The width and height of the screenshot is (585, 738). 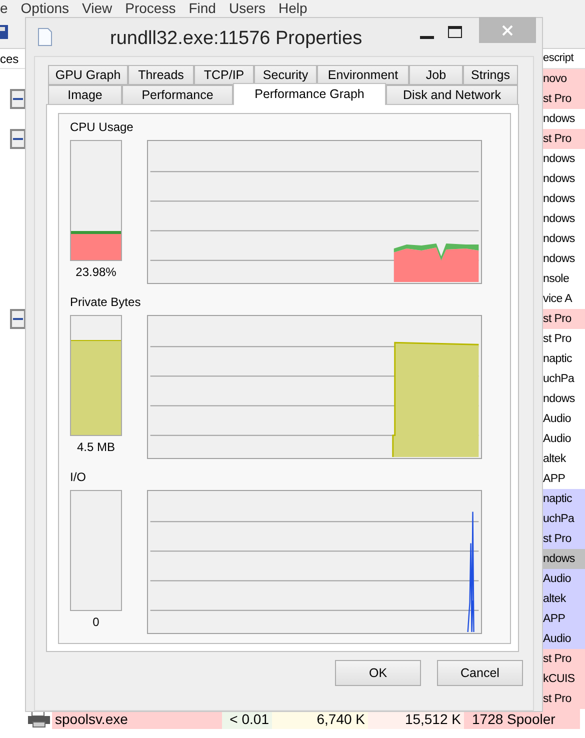 What do you see at coordinates (96, 622) in the screenshot?
I see `meter-reading: 0` at bounding box center [96, 622].